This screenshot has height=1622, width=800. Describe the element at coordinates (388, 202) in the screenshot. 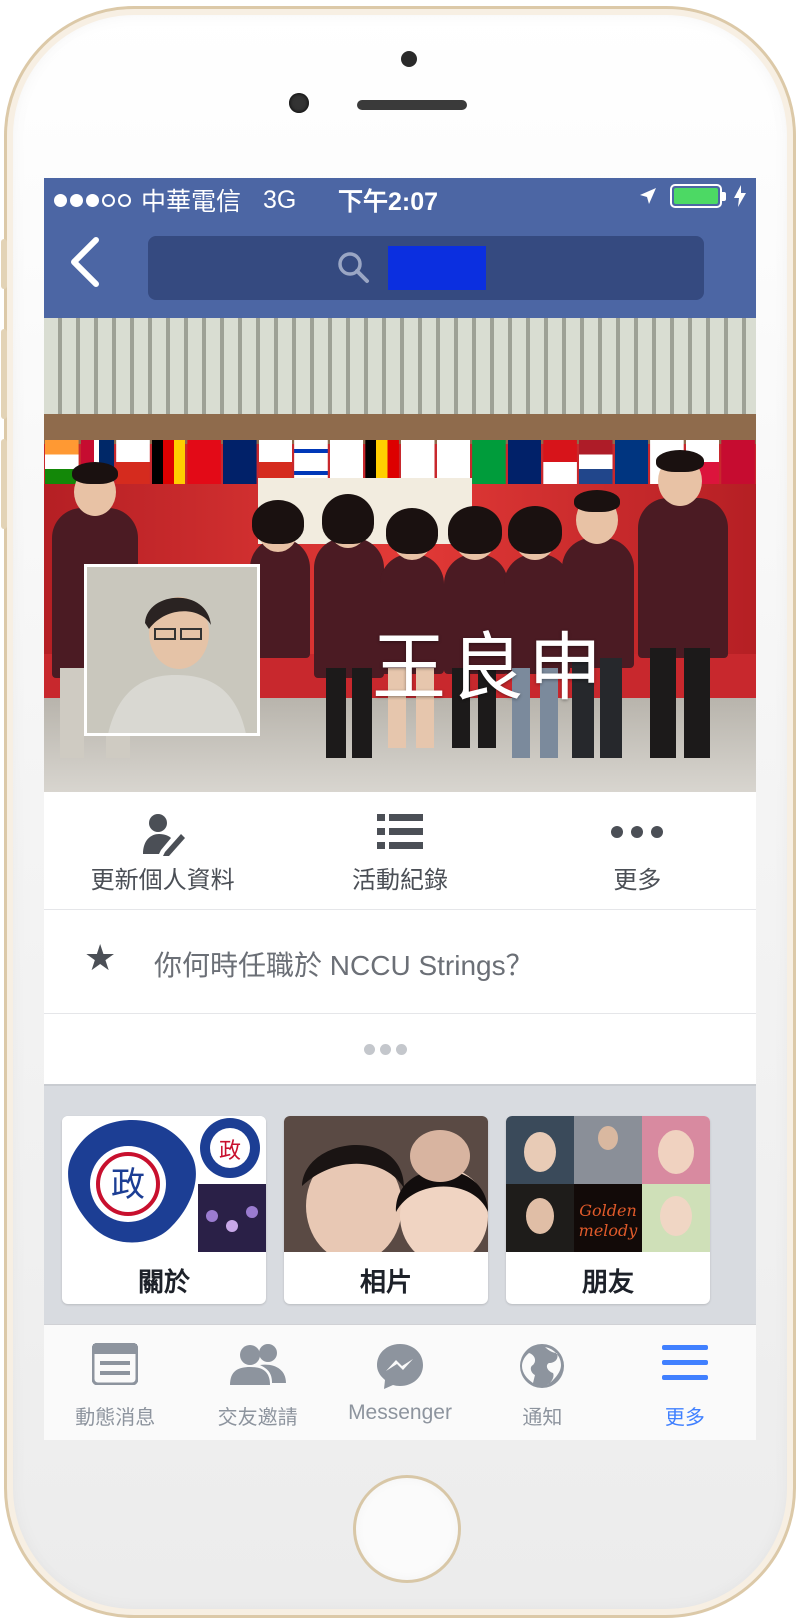

I see `status-time: 下午2:07` at that location.